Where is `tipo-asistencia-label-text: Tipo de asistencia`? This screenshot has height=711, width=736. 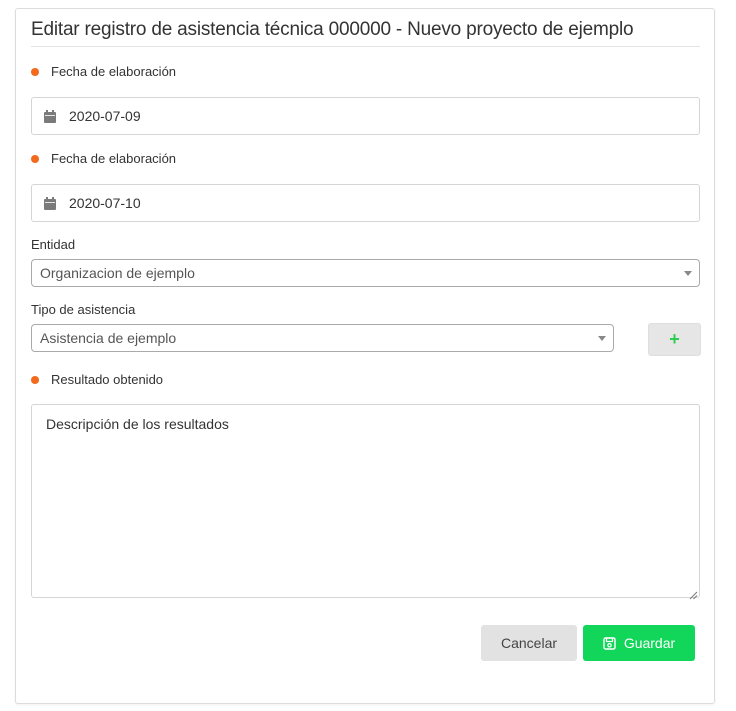
tipo-asistencia-label-text: Tipo de asistencia is located at coordinates (83, 309).